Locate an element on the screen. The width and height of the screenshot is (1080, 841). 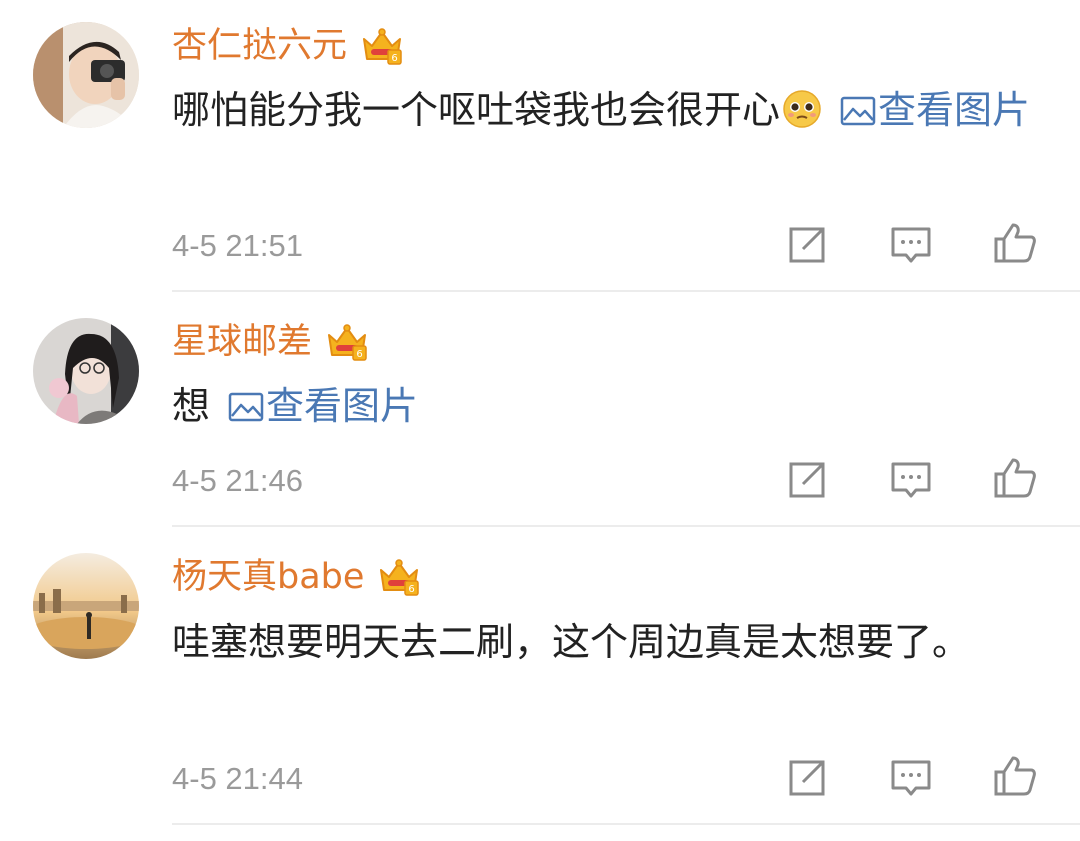
username: 星球邮差 is located at coordinates (270, 342).